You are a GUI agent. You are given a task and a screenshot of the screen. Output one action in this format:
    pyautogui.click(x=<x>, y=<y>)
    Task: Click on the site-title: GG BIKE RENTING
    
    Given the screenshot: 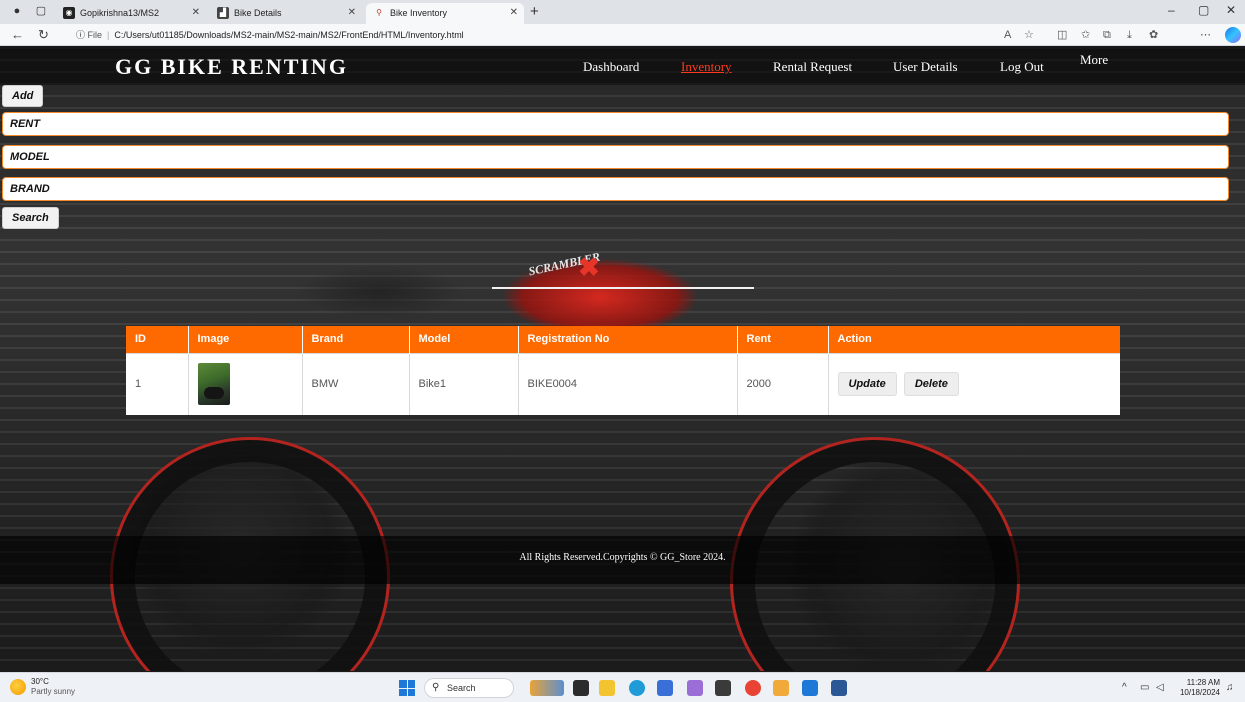 What is the action you would take?
    pyautogui.click(x=231, y=66)
    